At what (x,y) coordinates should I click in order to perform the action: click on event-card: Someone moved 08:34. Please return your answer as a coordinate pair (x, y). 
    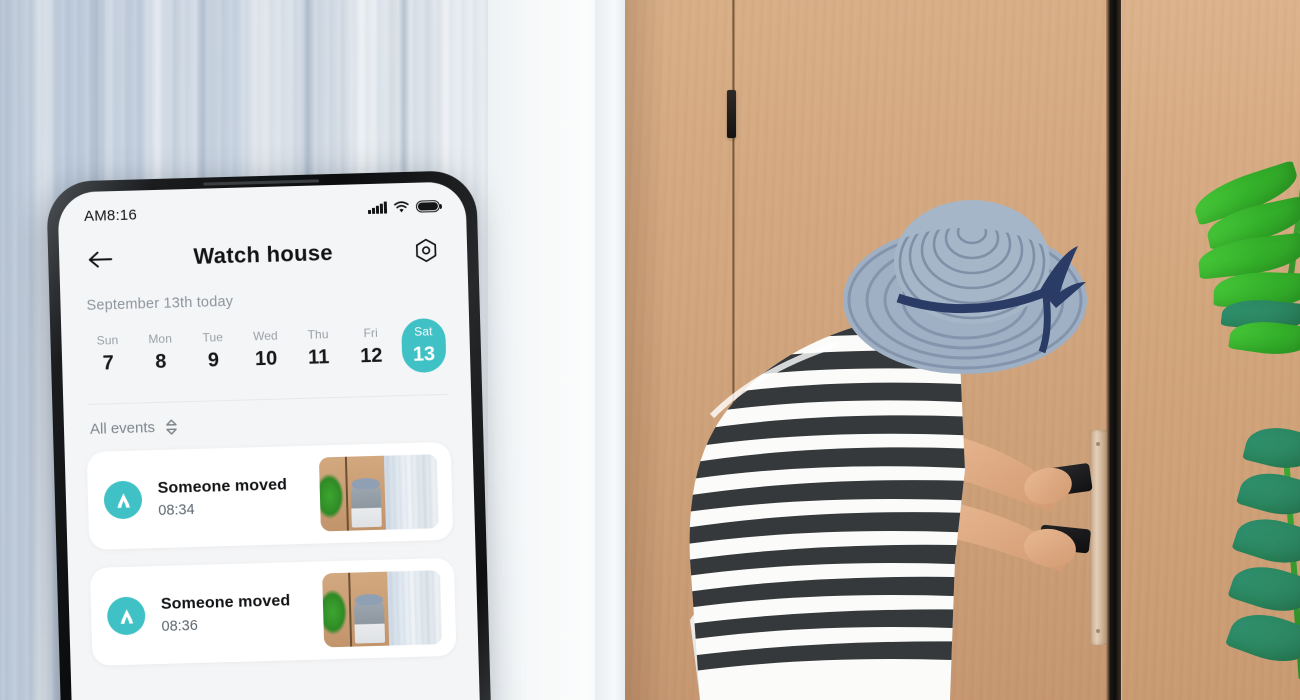
    Looking at the image, I should click on (270, 495).